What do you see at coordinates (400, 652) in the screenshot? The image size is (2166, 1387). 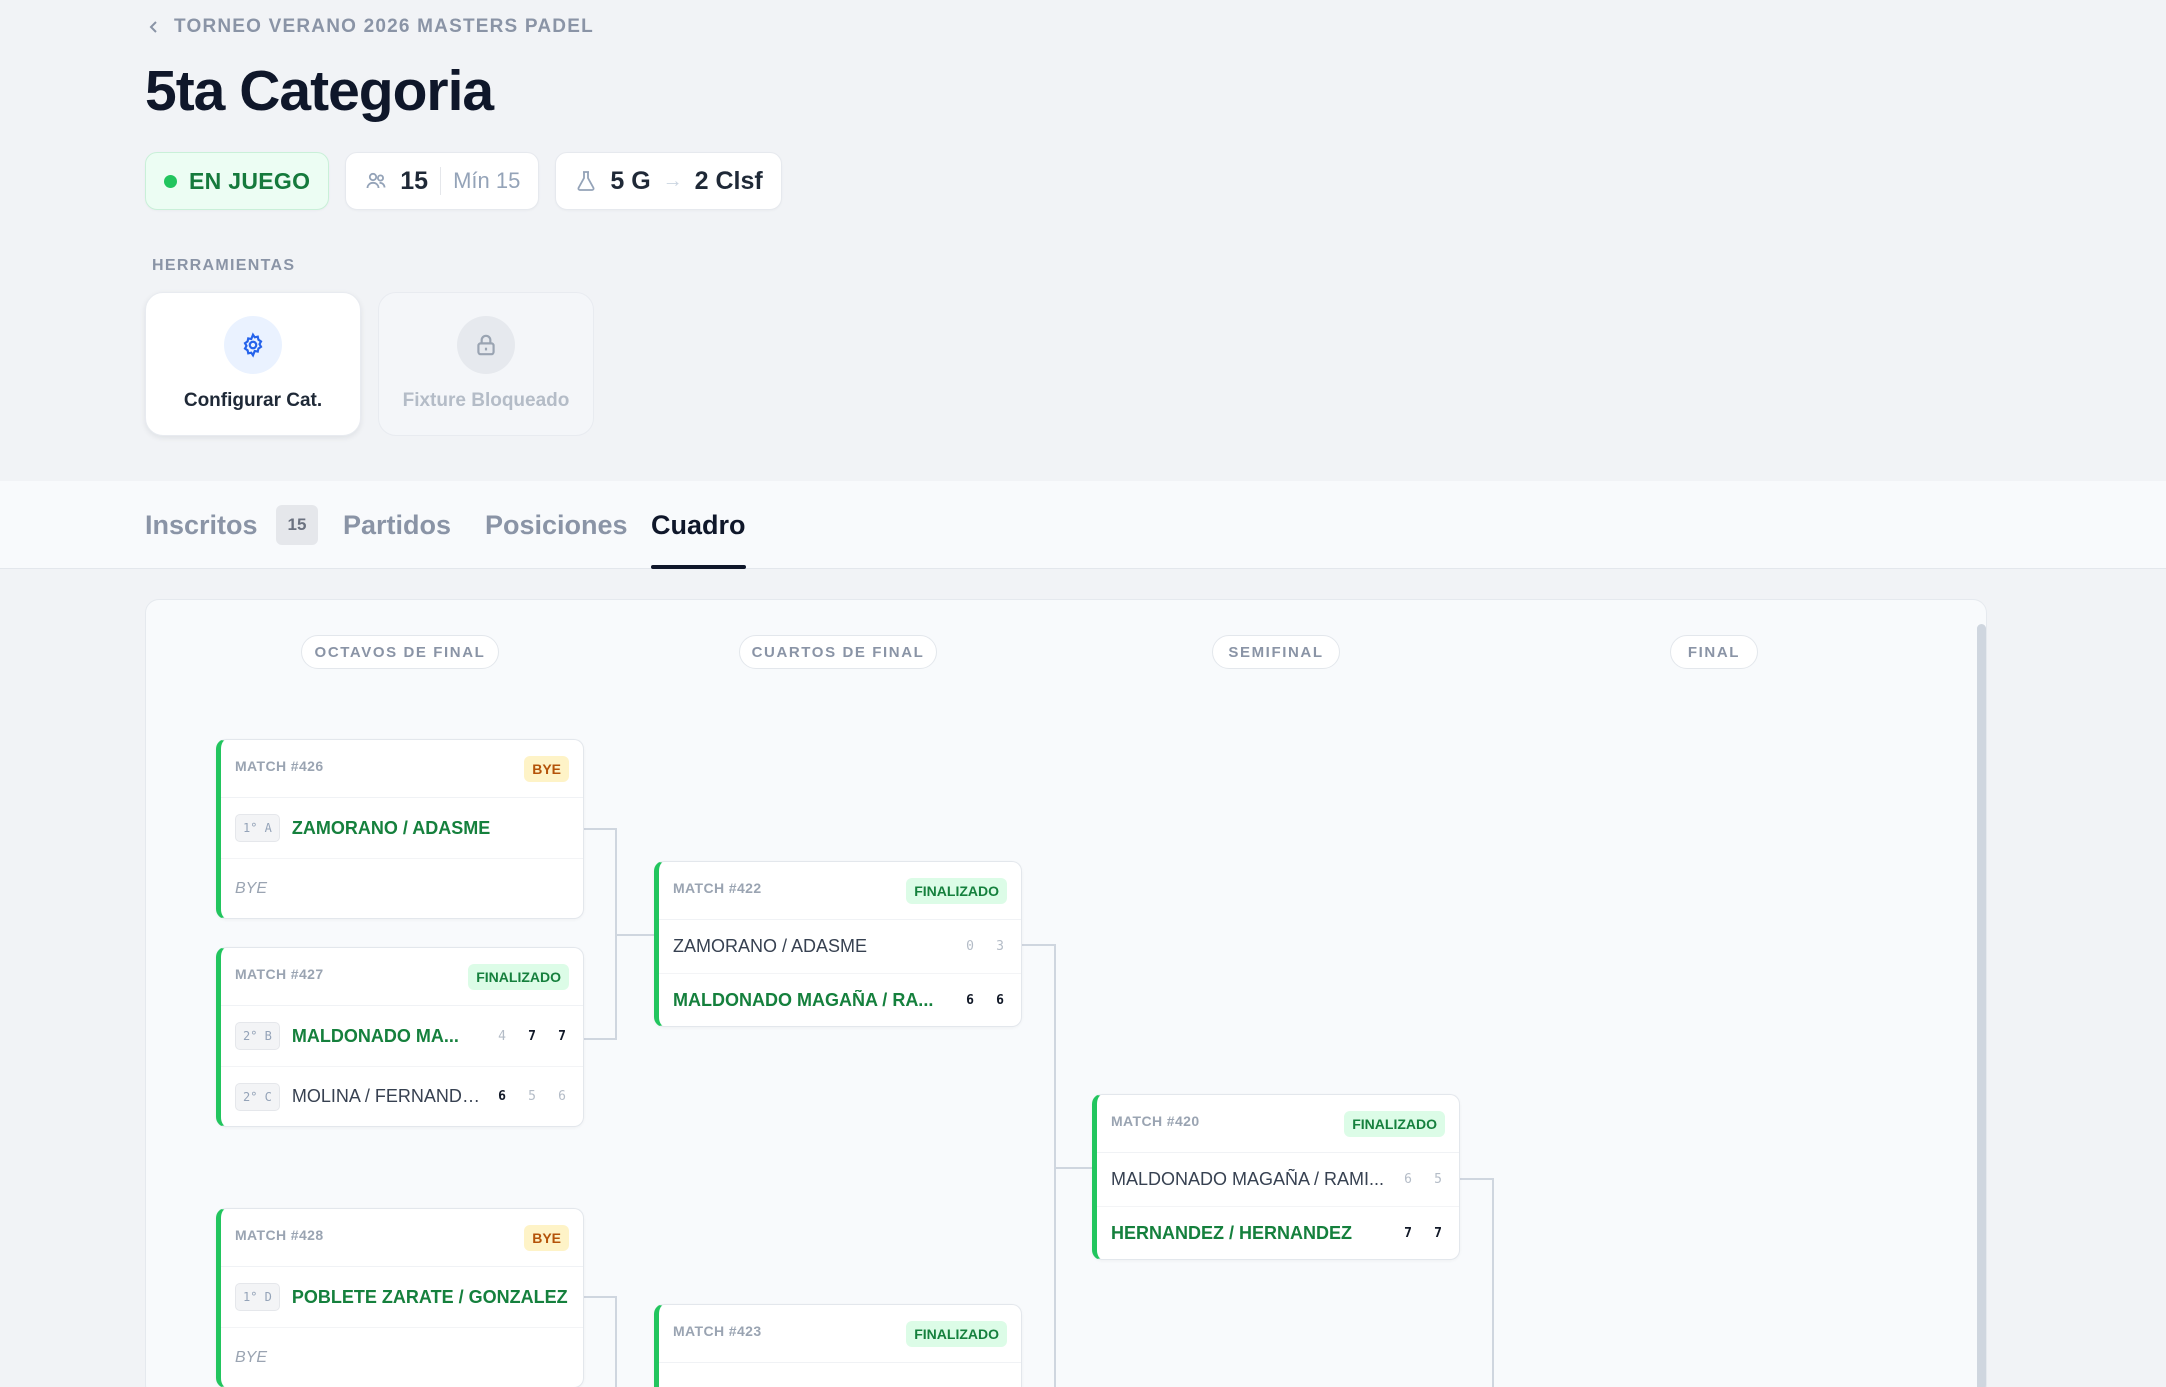 I see `round-label-octavos: OCTAVOS DE FINAL` at bounding box center [400, 652].